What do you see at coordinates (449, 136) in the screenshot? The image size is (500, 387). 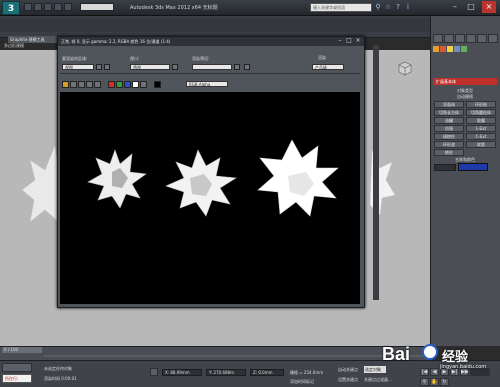 I see `gengon-button: 球棱柱` at bounding box center [449, 136].